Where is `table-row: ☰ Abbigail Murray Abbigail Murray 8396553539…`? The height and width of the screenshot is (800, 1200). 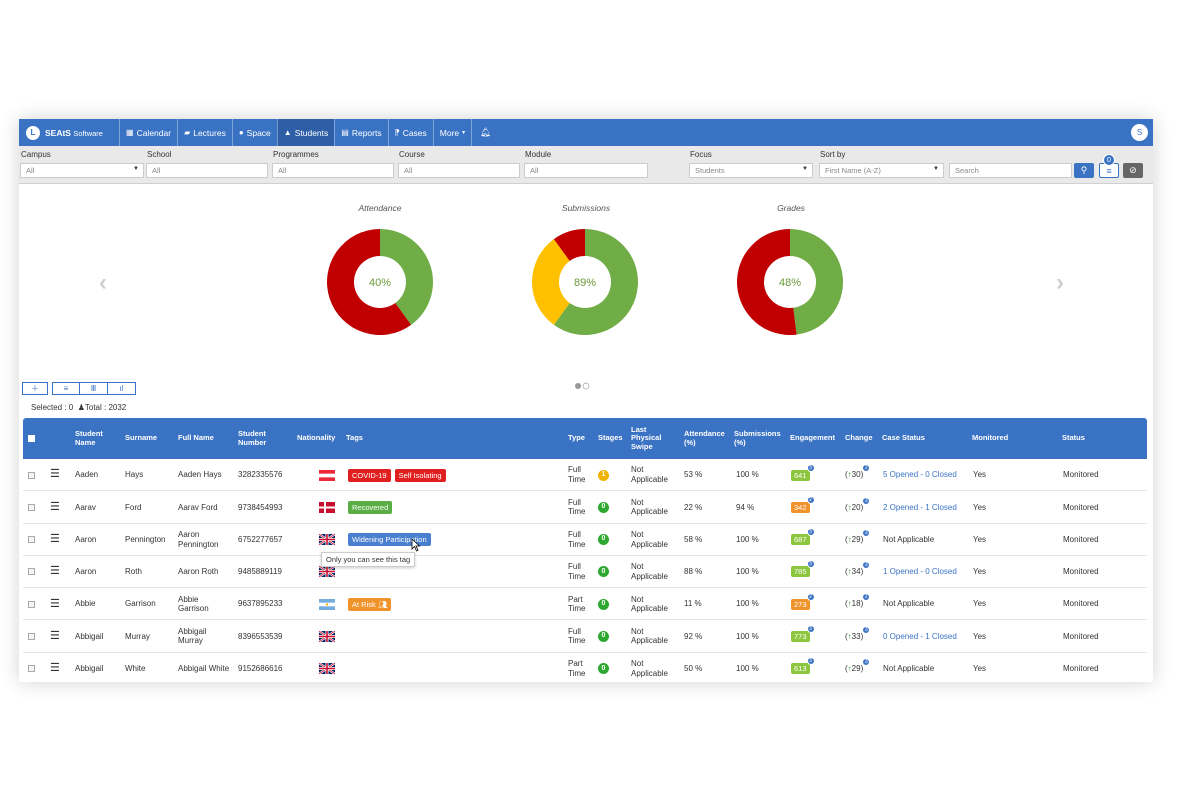
table-row: ☰ Abbigail Murray Abbigail Murray 8396553539… is located at coordinates (585, 636).